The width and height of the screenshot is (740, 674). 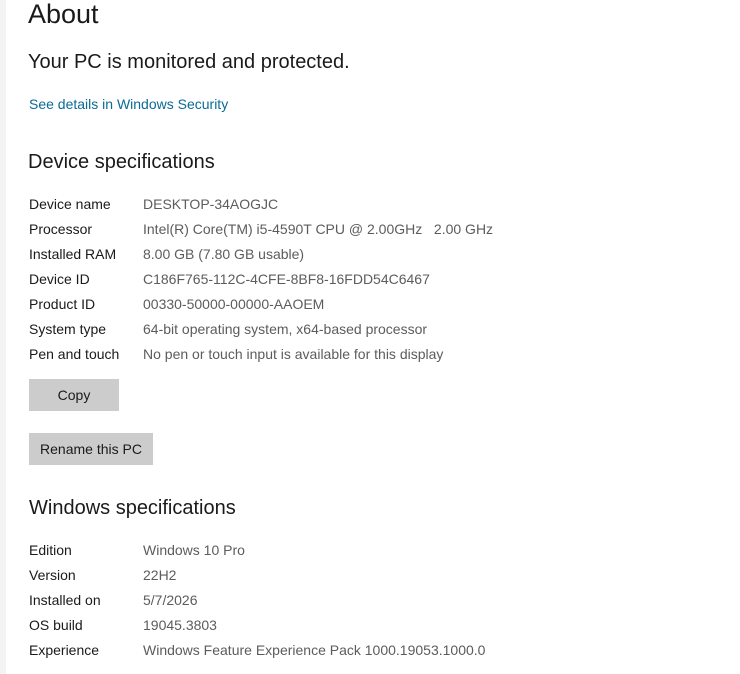 I want to click on window-left-edge, so click(x=3, y=337).